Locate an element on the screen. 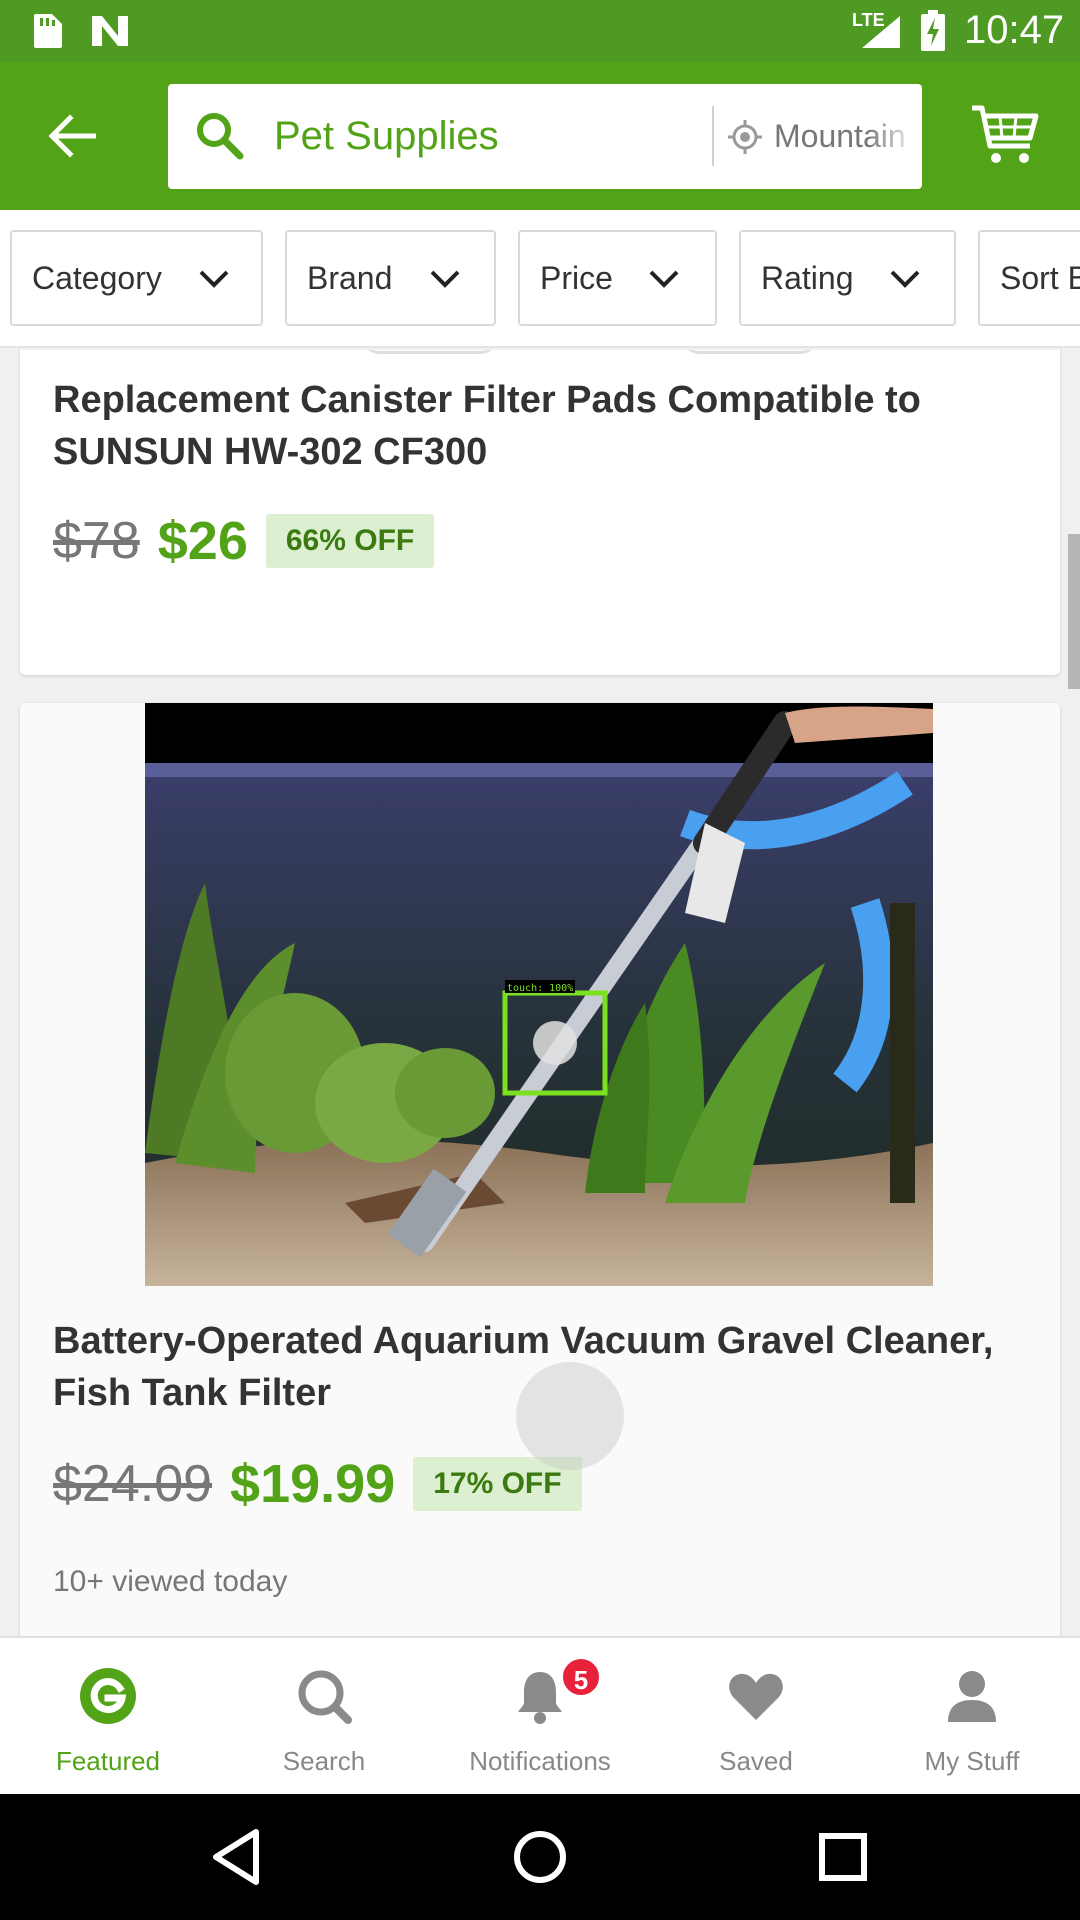 This screenshot has height=1920, width=1080. nav-saved: Saved is located at coordinates (756, 1717).